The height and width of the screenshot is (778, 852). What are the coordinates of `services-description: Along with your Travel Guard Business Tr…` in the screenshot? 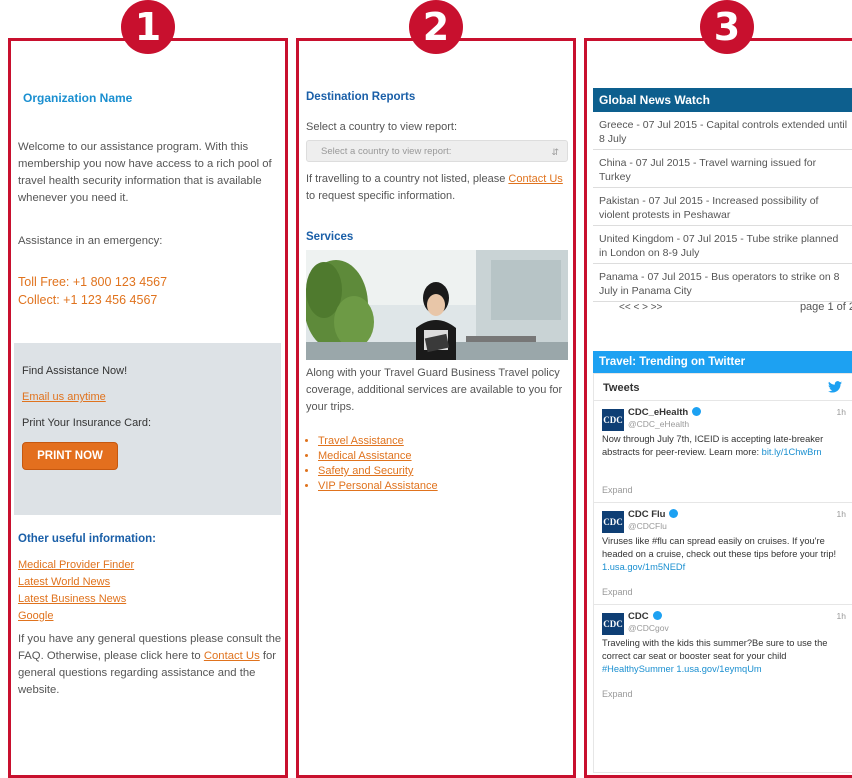 It's located at (434, 390).